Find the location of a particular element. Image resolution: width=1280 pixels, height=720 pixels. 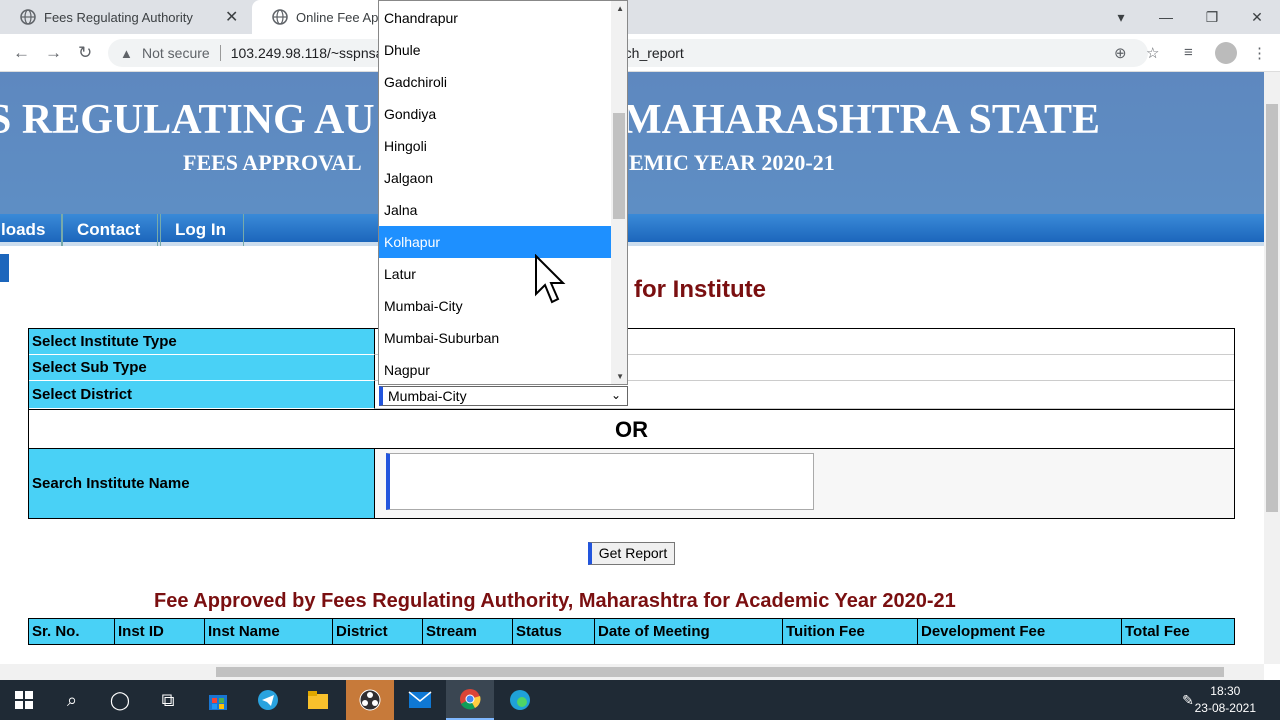

option-jalgaon: Jalgaon is located at coordinates (495, 178).